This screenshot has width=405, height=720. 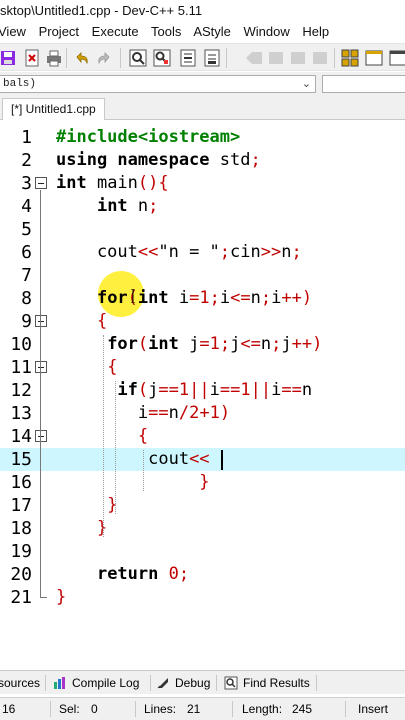 I want to click on code-line: 1 #include<iostream>, so click(x=202, y=137).